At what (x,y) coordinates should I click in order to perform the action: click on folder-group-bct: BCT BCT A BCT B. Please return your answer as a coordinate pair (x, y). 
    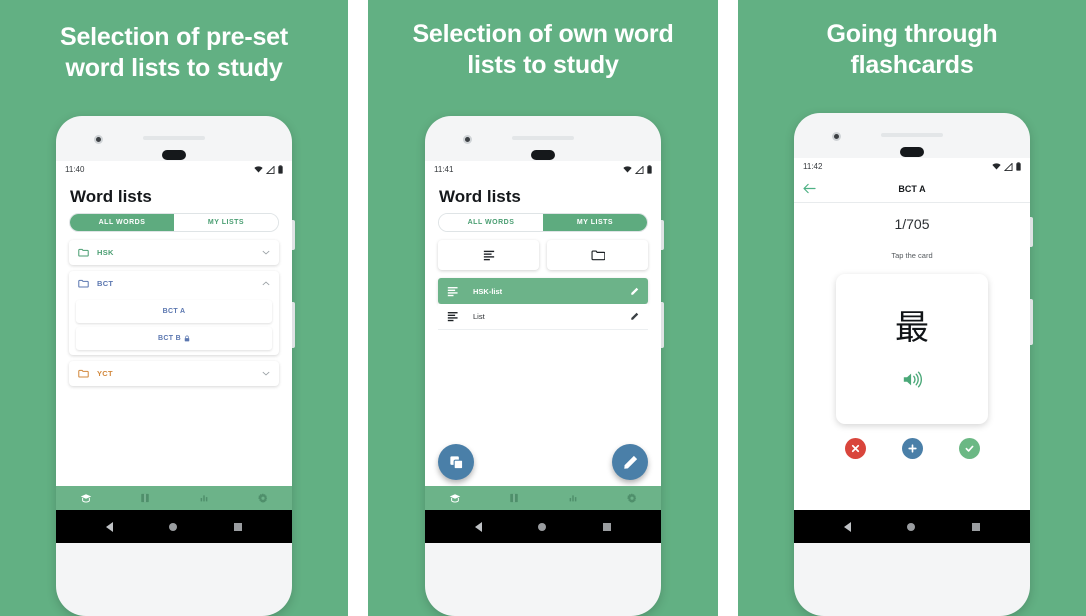
    Looking at the image, I should click on (174, 313).